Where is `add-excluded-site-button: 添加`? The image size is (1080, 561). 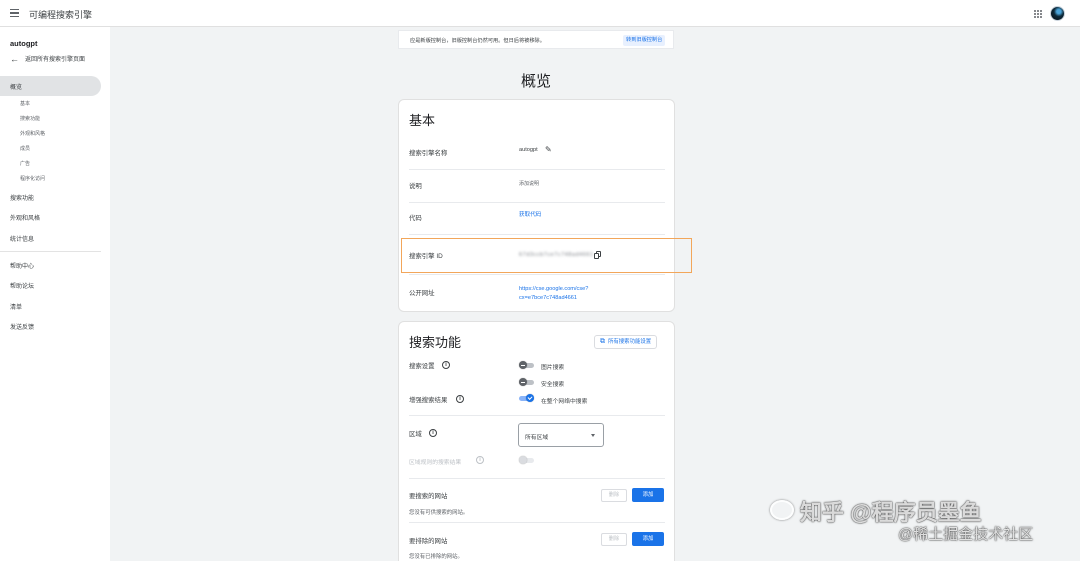
add-excluded-site-button: 添加 is located at coordinates (648, 539).